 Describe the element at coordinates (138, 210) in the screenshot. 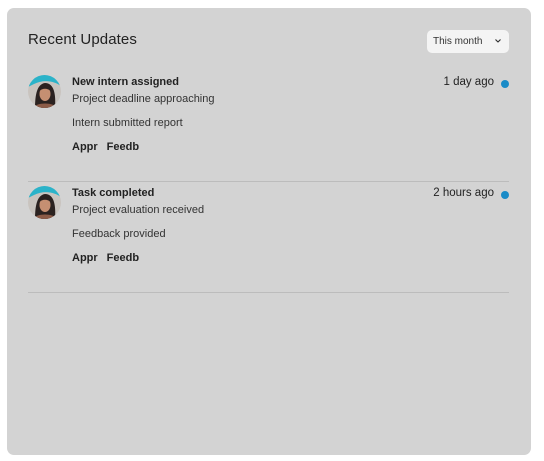

I see `update-detail: Project evaluation received` at that location.